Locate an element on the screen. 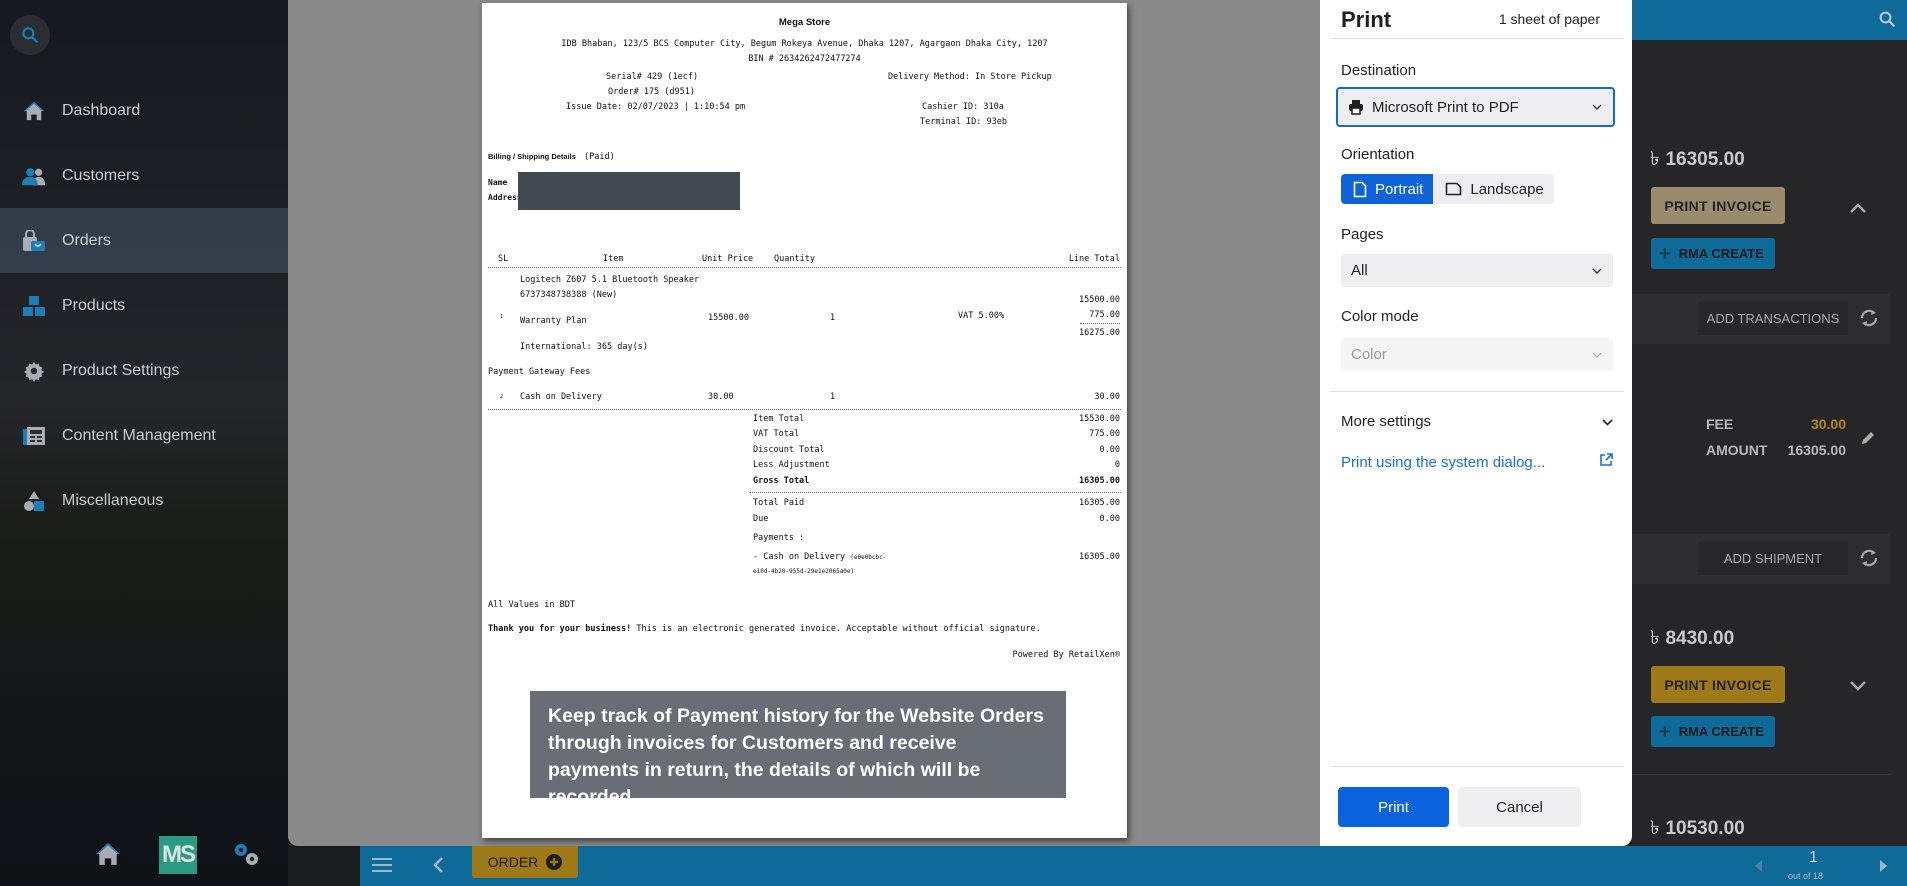  terminal-id: Terminal ID: 93eb is located at coordinates (963, 122).